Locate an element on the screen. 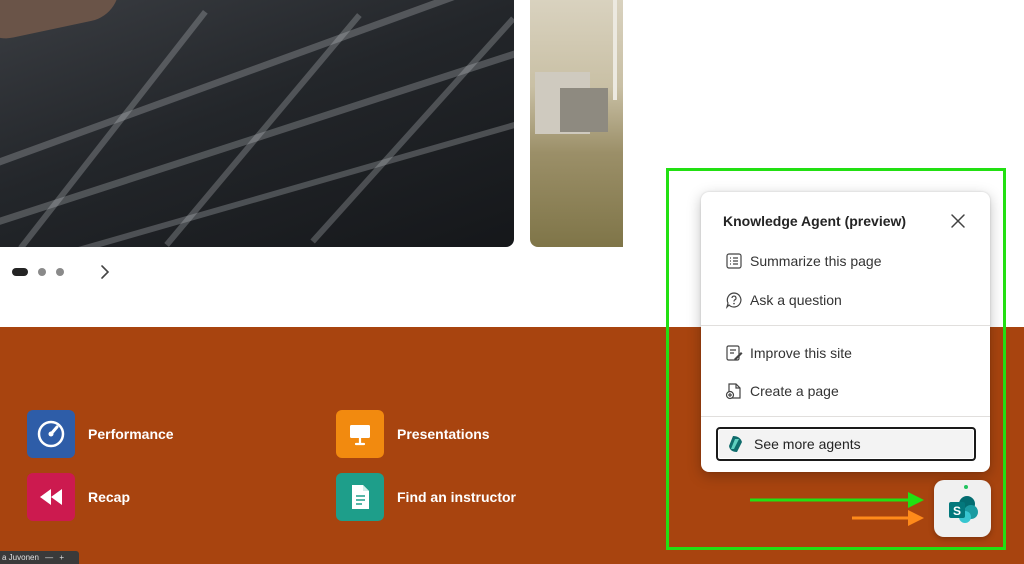  quick-link-label: Presentations is located at coordinates (443, 434).